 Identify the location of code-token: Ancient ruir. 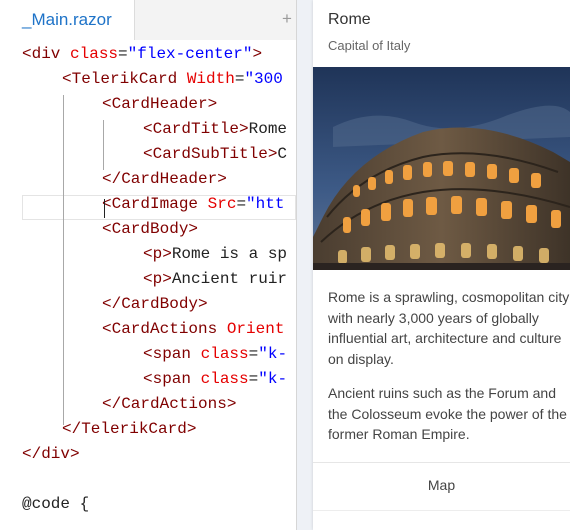
(229, 279).